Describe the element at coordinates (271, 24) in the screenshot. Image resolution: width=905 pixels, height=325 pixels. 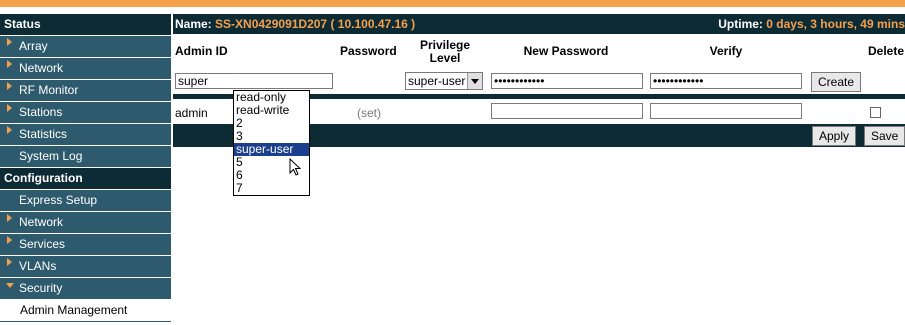
I see `device-name-value: SS-XN0429091D207` at that location.